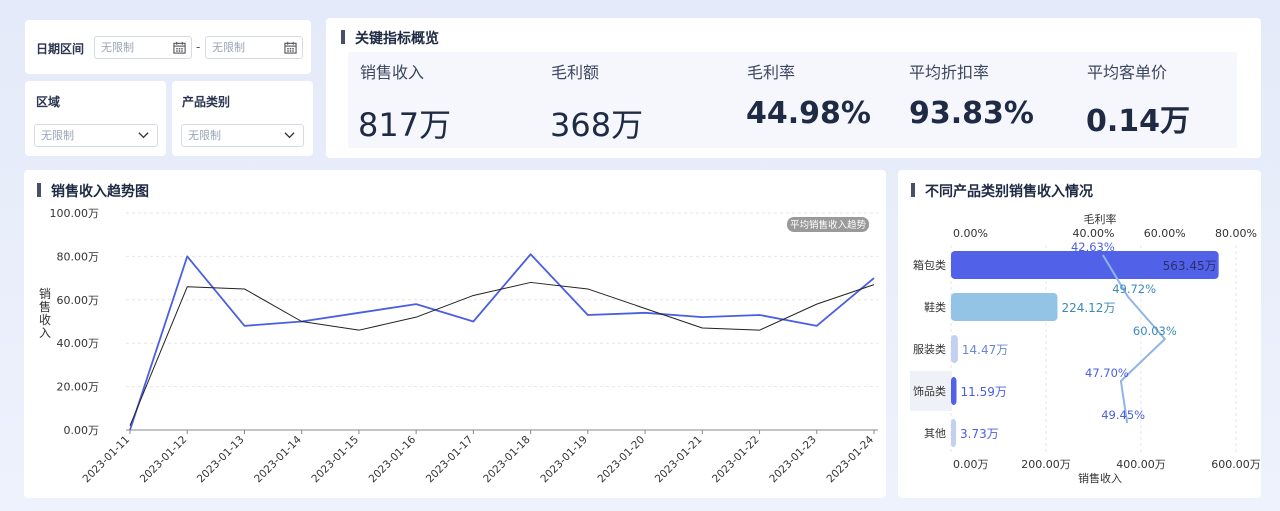  What do you see at coordinates (206, 102) in the screenshot?
I see `category-label: 产品类别` at bounding box center [206, 102].